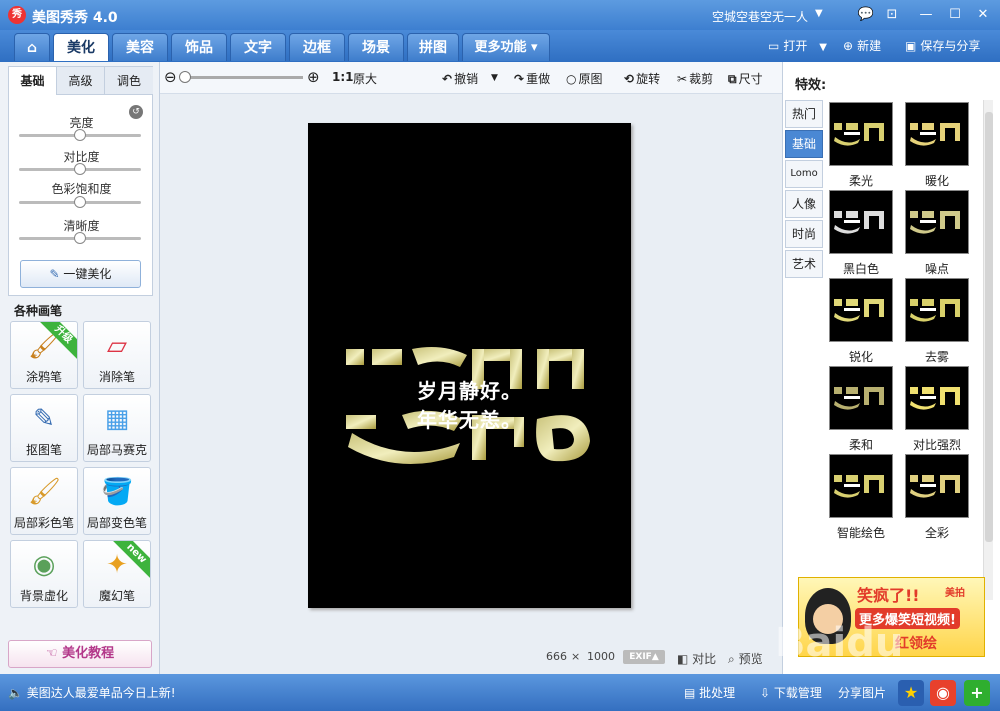  Describe the element at coordinates (644, 657) in the screenshot. I see `exif-button: EXIF▲` at that location.